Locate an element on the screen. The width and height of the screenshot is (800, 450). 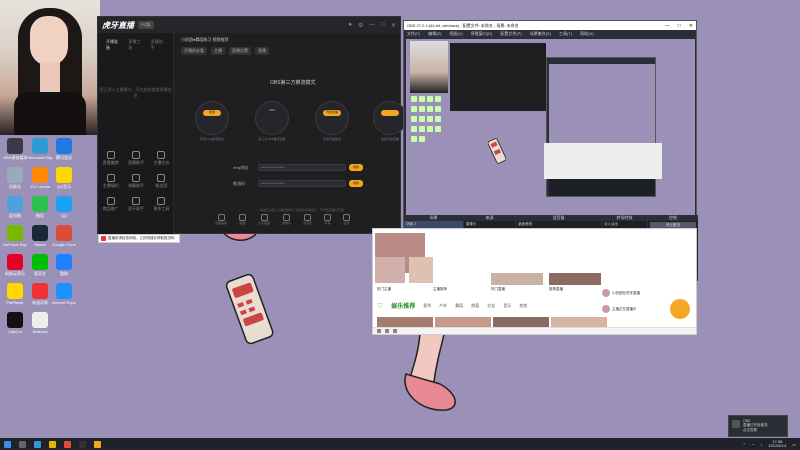
section-tab: 舞蹈 is located at coordinates (459, 306).